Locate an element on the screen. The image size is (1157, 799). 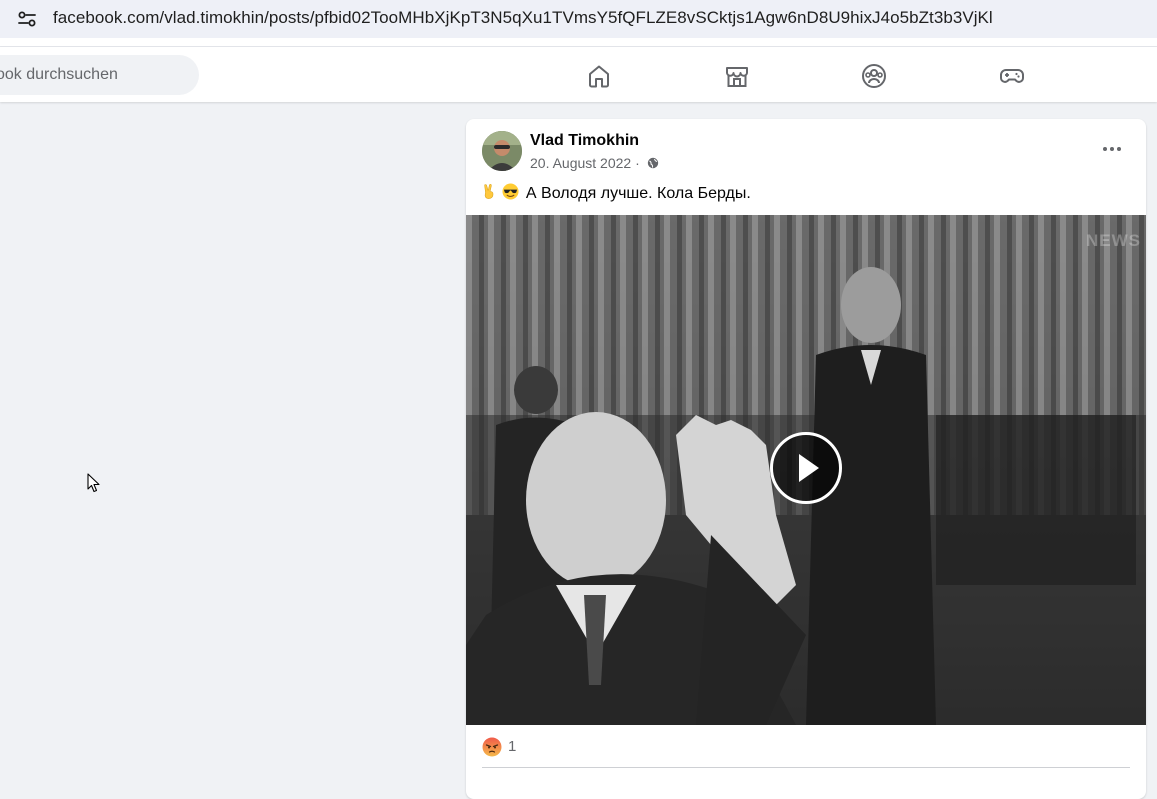
post-options-button is located at coordinates (1112, 149).